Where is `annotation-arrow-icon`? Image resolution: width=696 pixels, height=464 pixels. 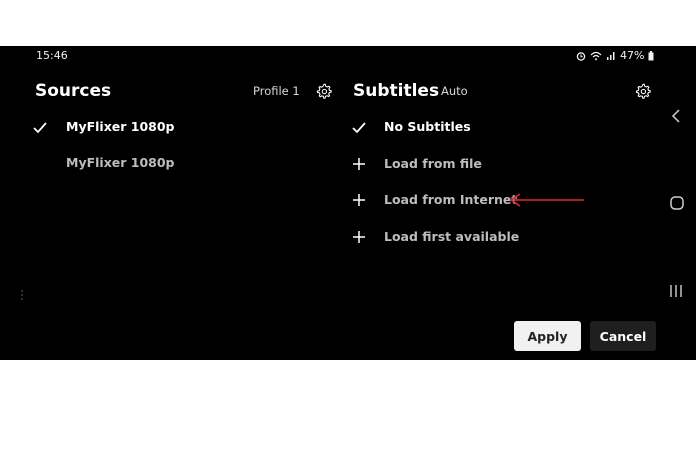 annotation-arrow-icon is located at coordinates (546, 200).